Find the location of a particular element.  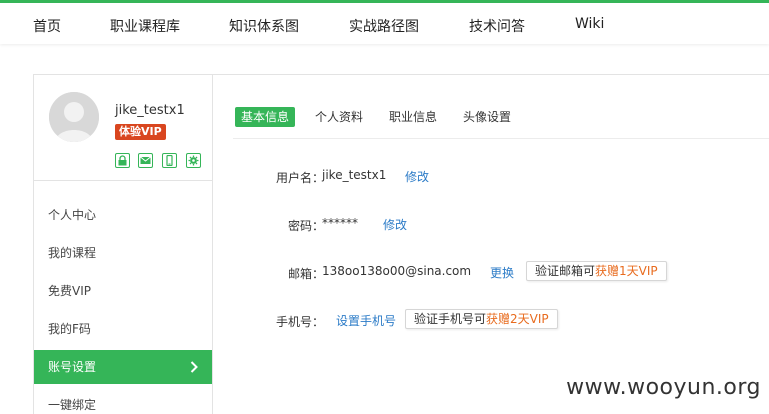

mail-icon is located at coordinates (145, 160).